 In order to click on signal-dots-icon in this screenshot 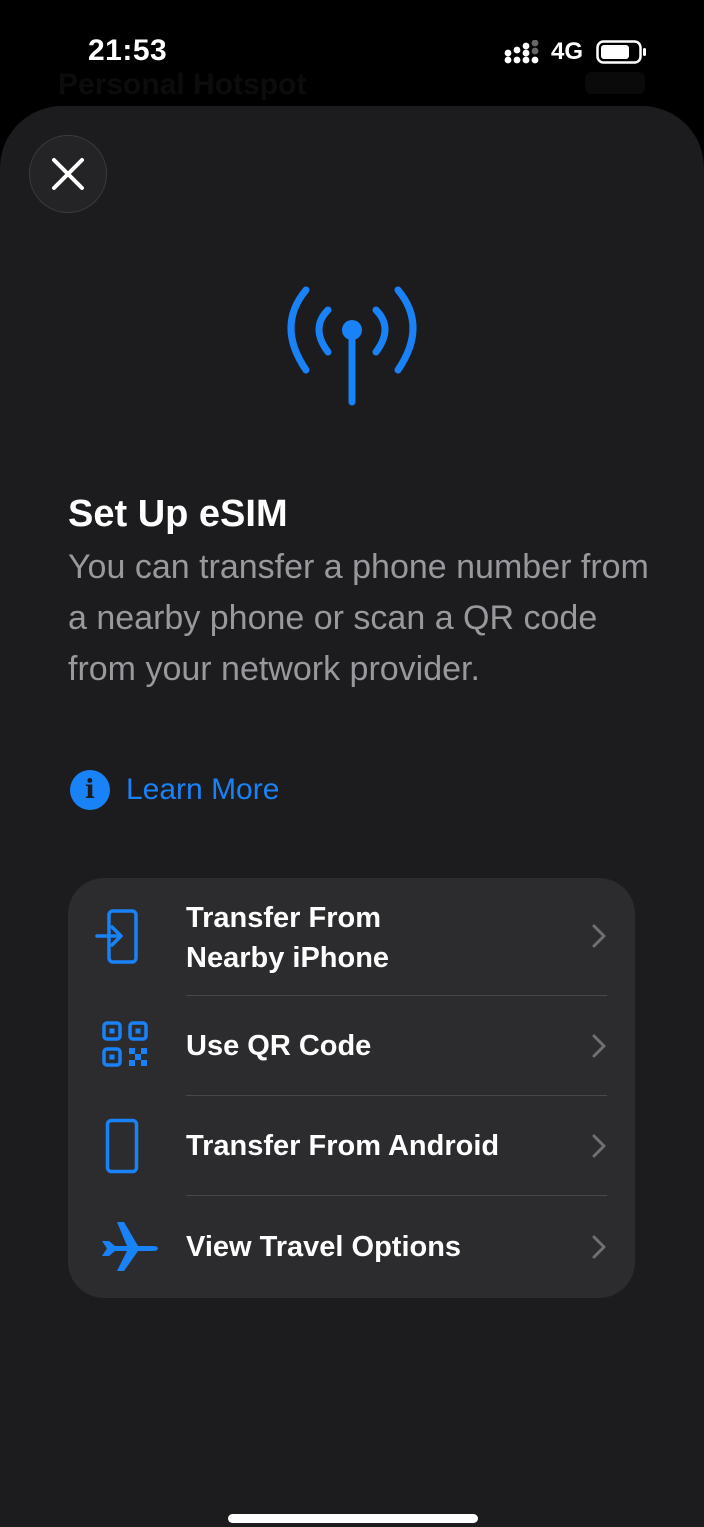, I will do `click(521, 52)`.